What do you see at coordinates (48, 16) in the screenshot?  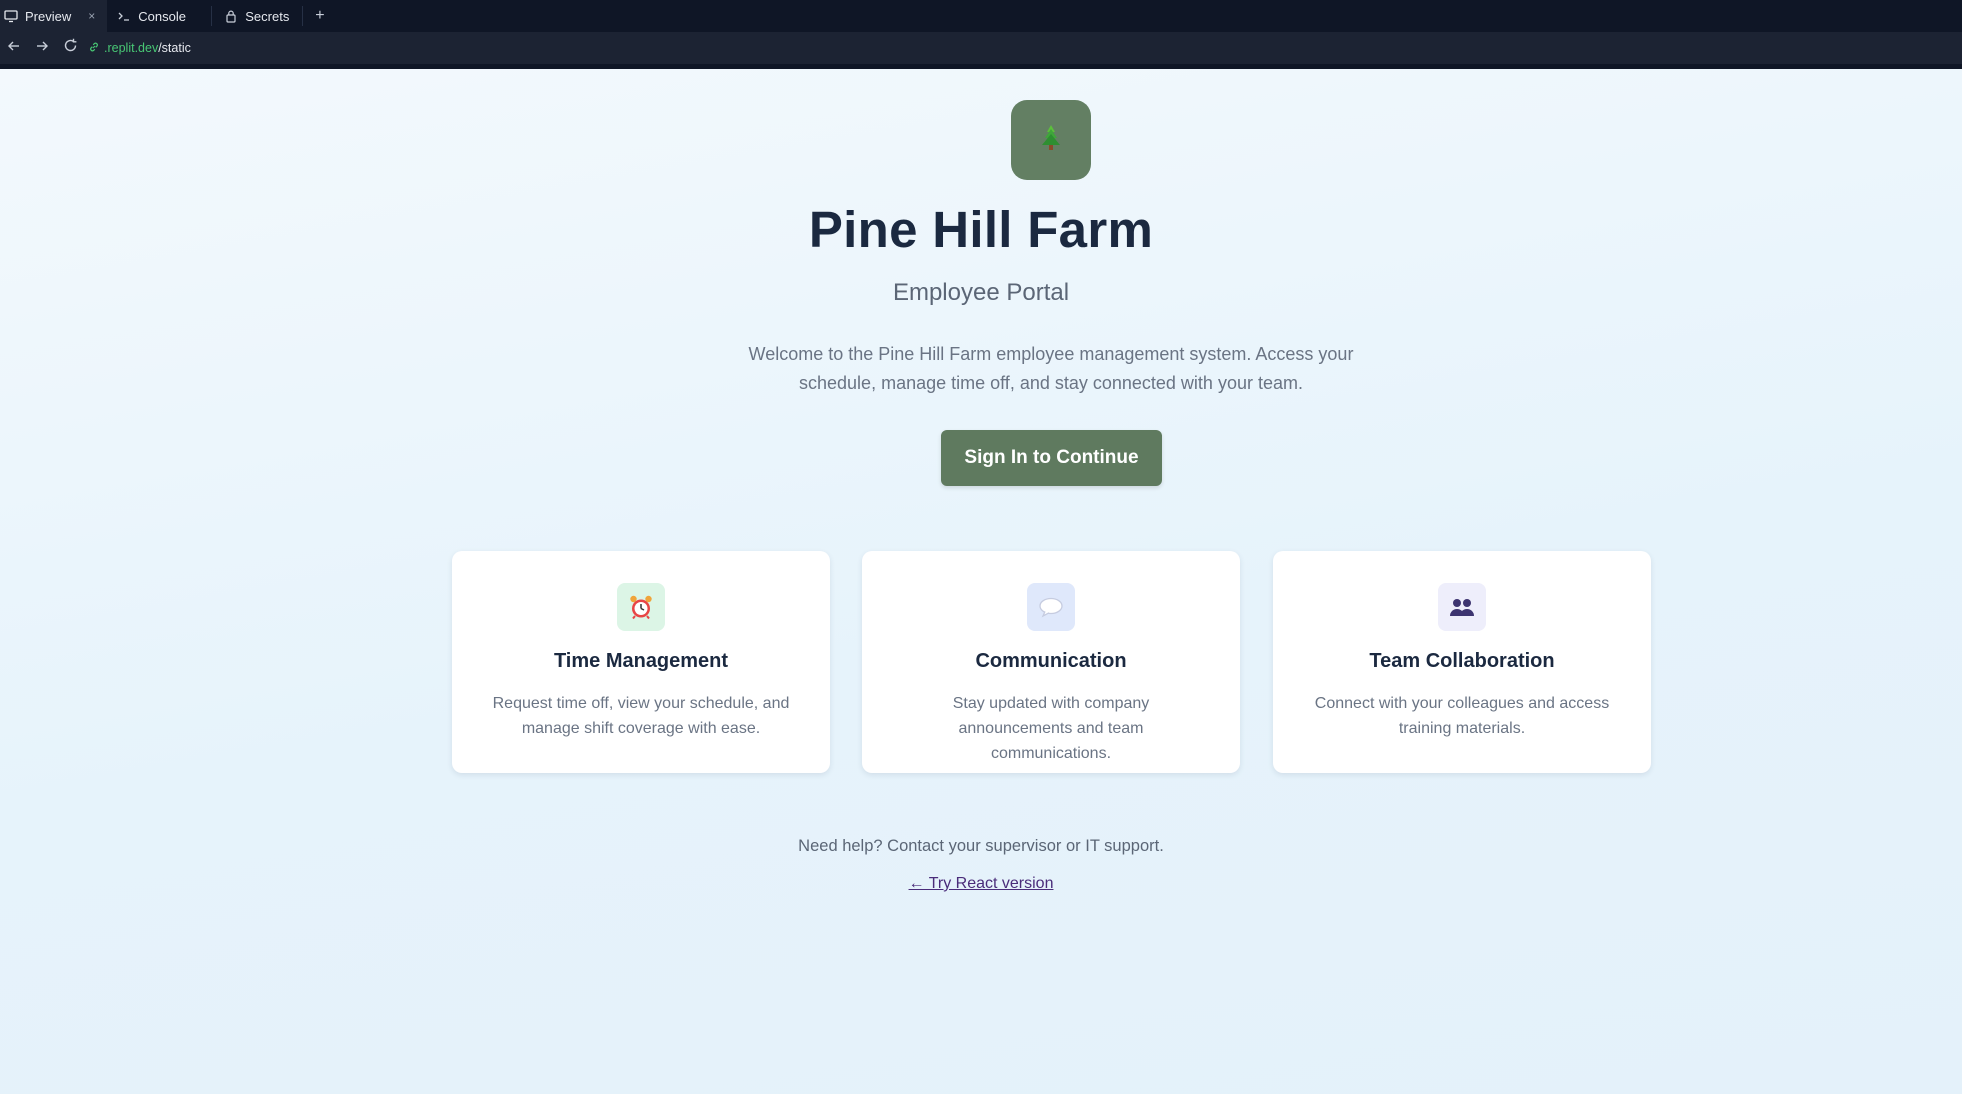 I see `tab-preview-label: Preview` at bounding box center [48, 16].